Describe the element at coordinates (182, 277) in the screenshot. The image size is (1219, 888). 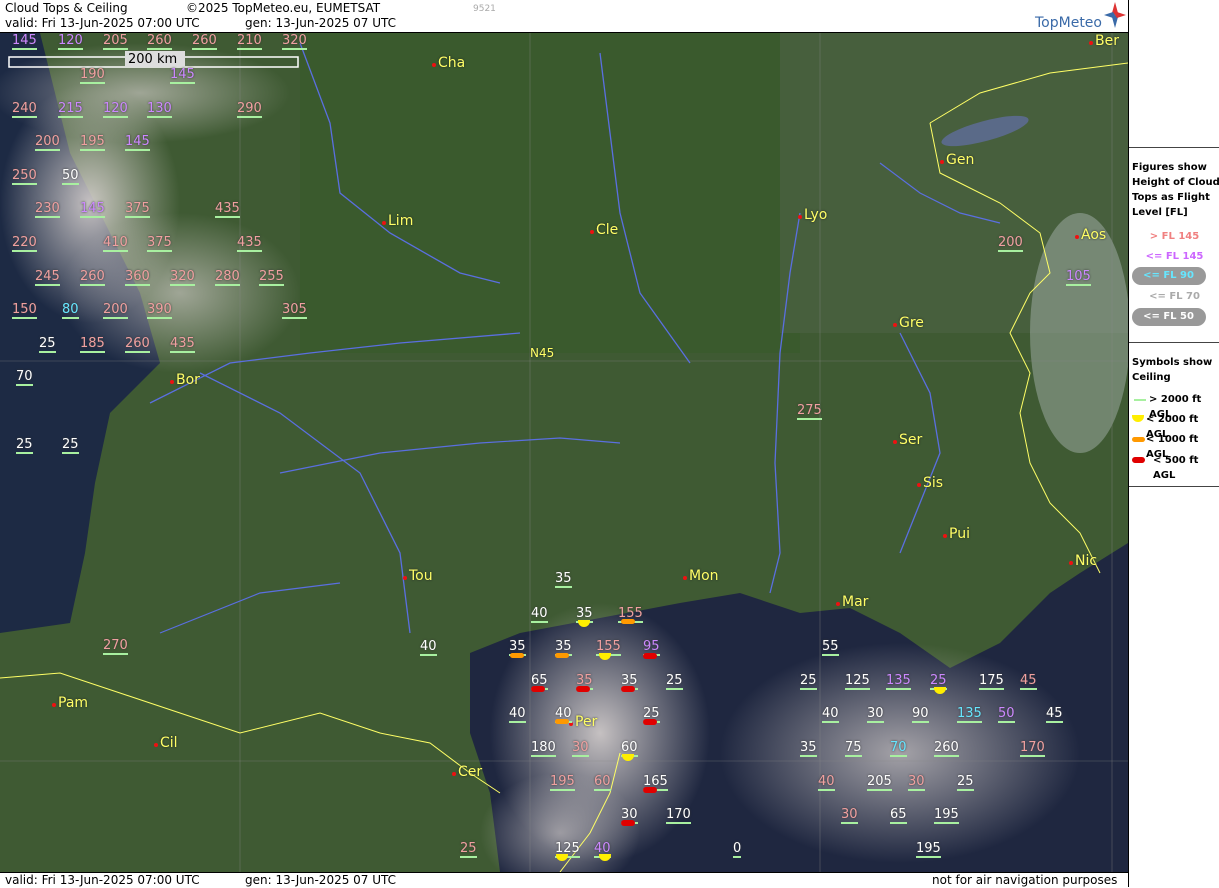
I see `flight-level: 320` at that location.